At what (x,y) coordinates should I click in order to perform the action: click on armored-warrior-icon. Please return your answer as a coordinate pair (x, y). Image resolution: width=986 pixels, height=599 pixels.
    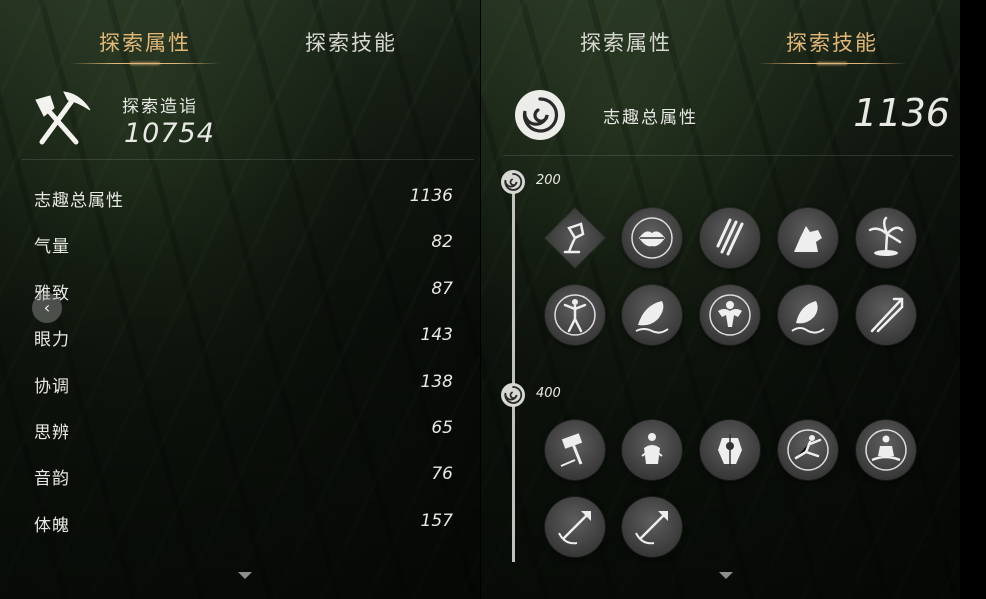
    Looking at the image, I should click on (730, 450).